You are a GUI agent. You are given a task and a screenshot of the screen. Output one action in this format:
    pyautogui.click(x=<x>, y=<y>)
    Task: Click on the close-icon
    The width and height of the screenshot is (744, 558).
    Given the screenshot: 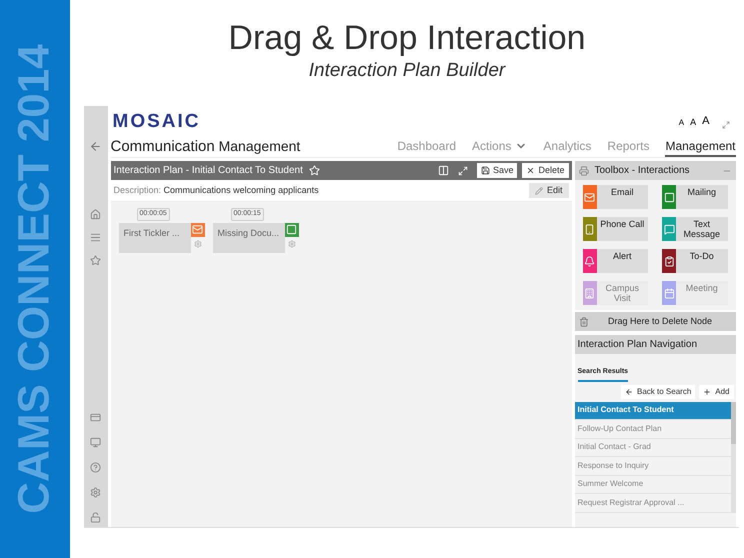 What is the action you would take?
    pyautogui.click(x=531, y=170)
    